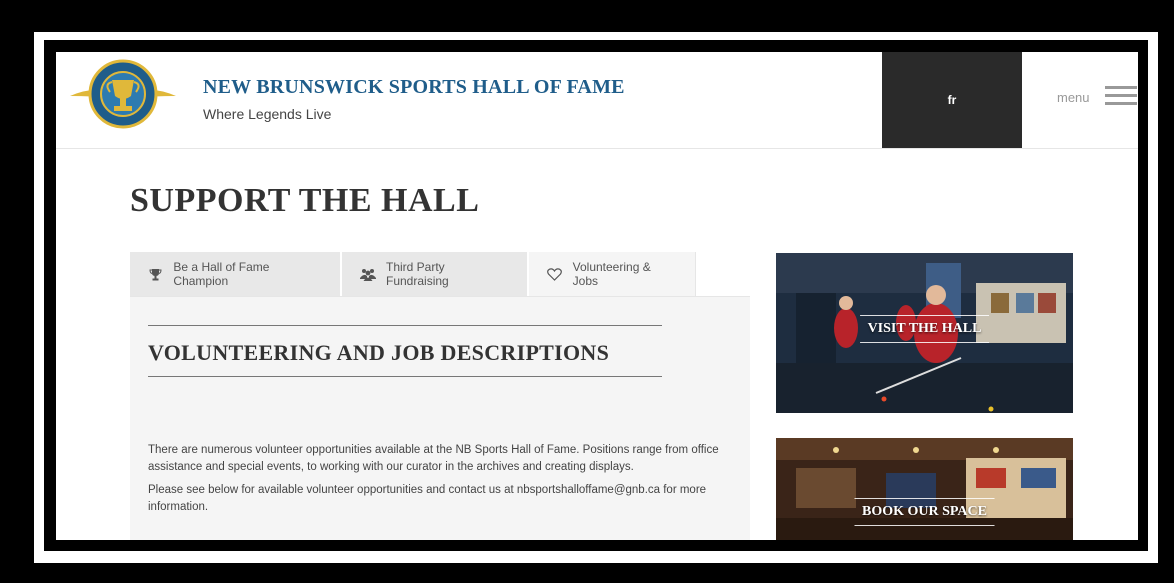  I want to click on tab-volunteering-jobs: Volunteering & Jobs, so click(612, 274).